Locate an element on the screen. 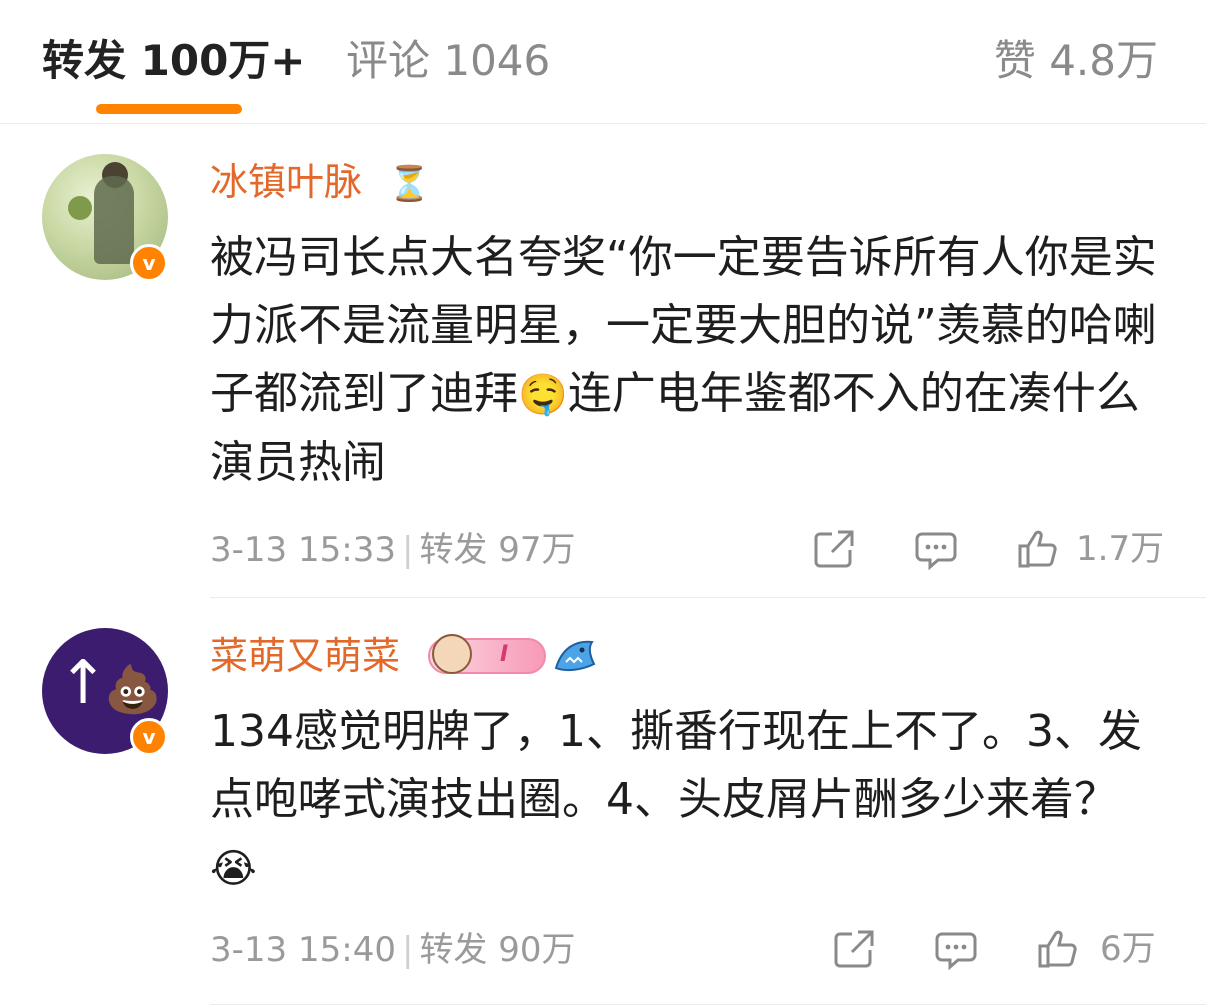 Image resolution: width=1206 pixels, height=1006 pixels. timestamp: 3-13 15:40 is located at coordinates (303, 950).